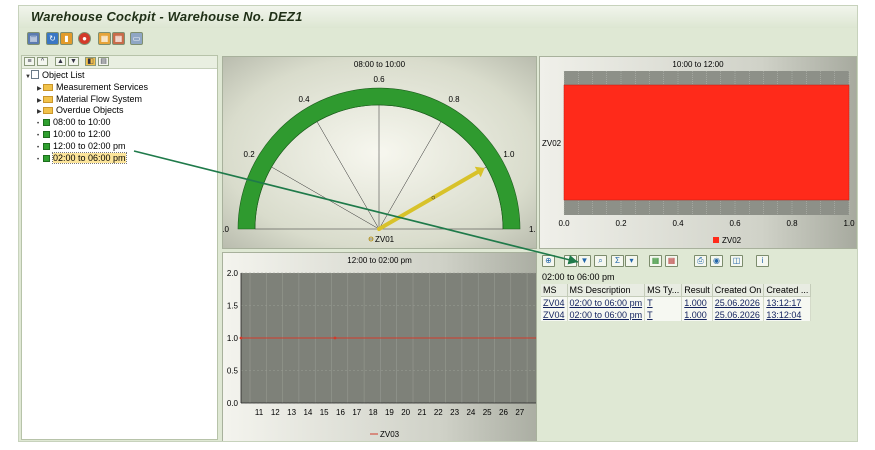 This screenshot has height=450, width=875. Describe the element at coordinates (42, 61) in the screenshot. I see `collapse-icon: ^` at that location.